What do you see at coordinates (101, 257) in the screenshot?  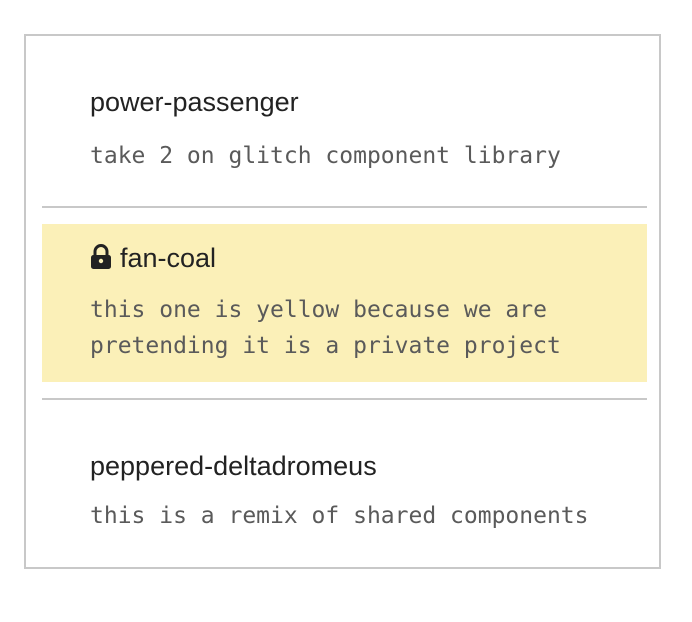 I see `lock-icon` at bounding box center [101, 257].